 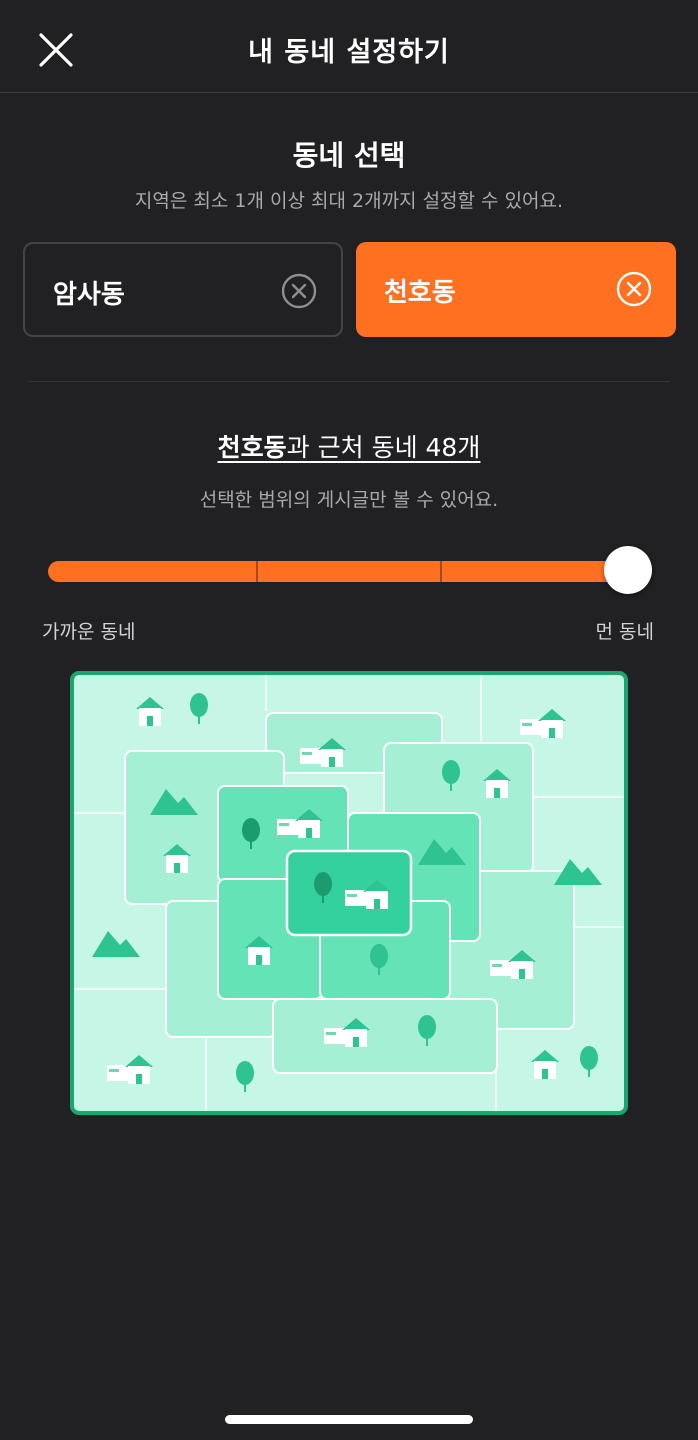 What do you see at coordinates (383, 447) in the screenshot?
I see `range-count-text: 과 근처 동네 48개` at bounding box center [383, 447].